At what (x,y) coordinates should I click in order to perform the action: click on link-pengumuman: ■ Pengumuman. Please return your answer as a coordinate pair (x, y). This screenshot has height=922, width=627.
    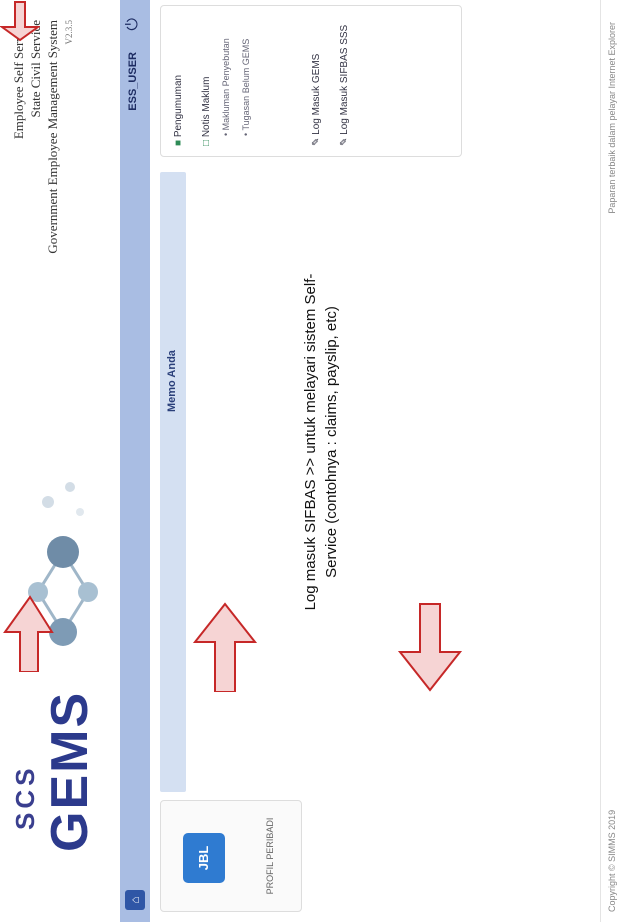
    Looking at the image, I should click on (178, 110).